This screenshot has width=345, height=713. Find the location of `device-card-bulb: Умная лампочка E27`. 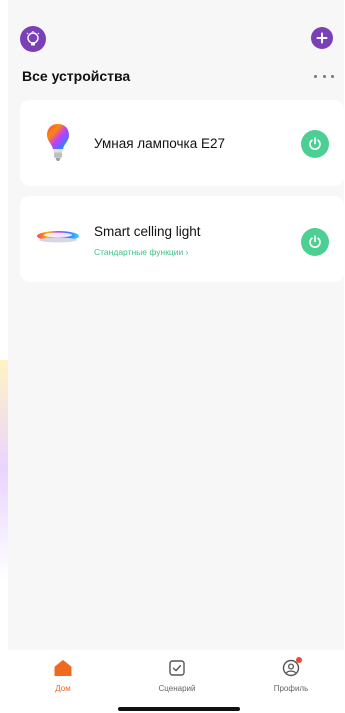

device-card-bulb: Умная лампочка E27 is located at coordinates (182, 143).